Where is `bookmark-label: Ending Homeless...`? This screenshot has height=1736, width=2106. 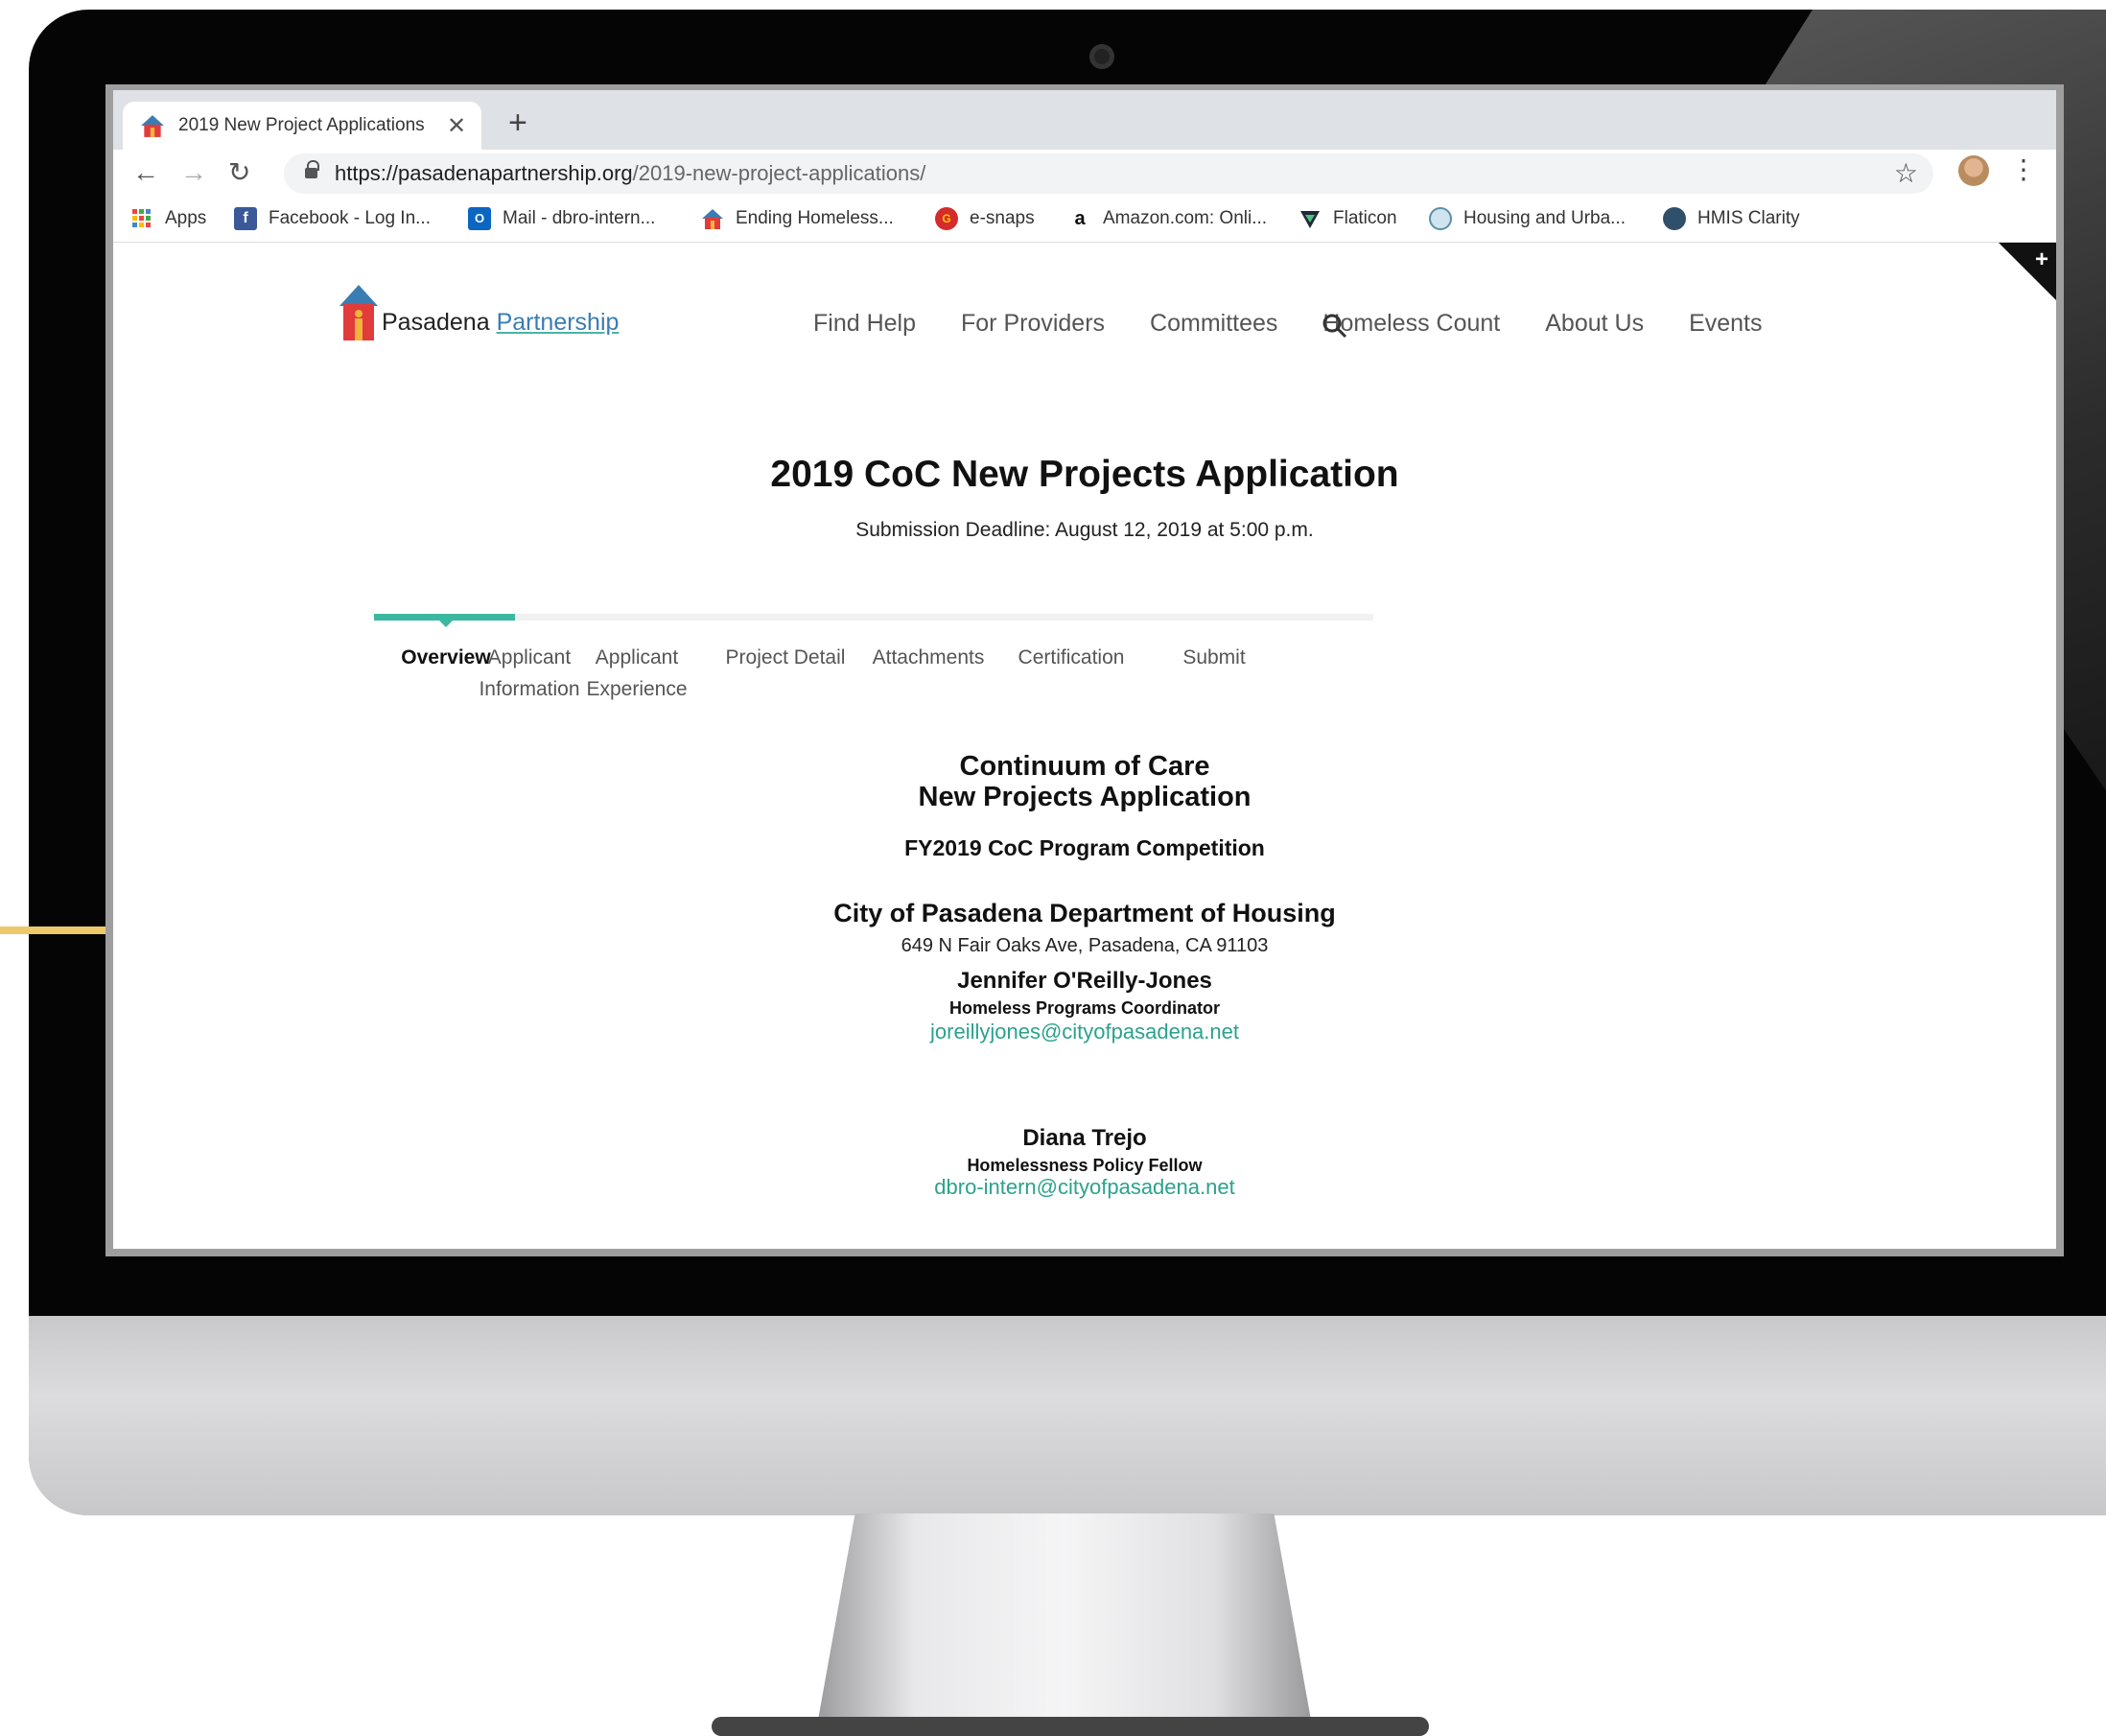
bookmark-label: Ending Homeless... is located at coordinates (815, 218).